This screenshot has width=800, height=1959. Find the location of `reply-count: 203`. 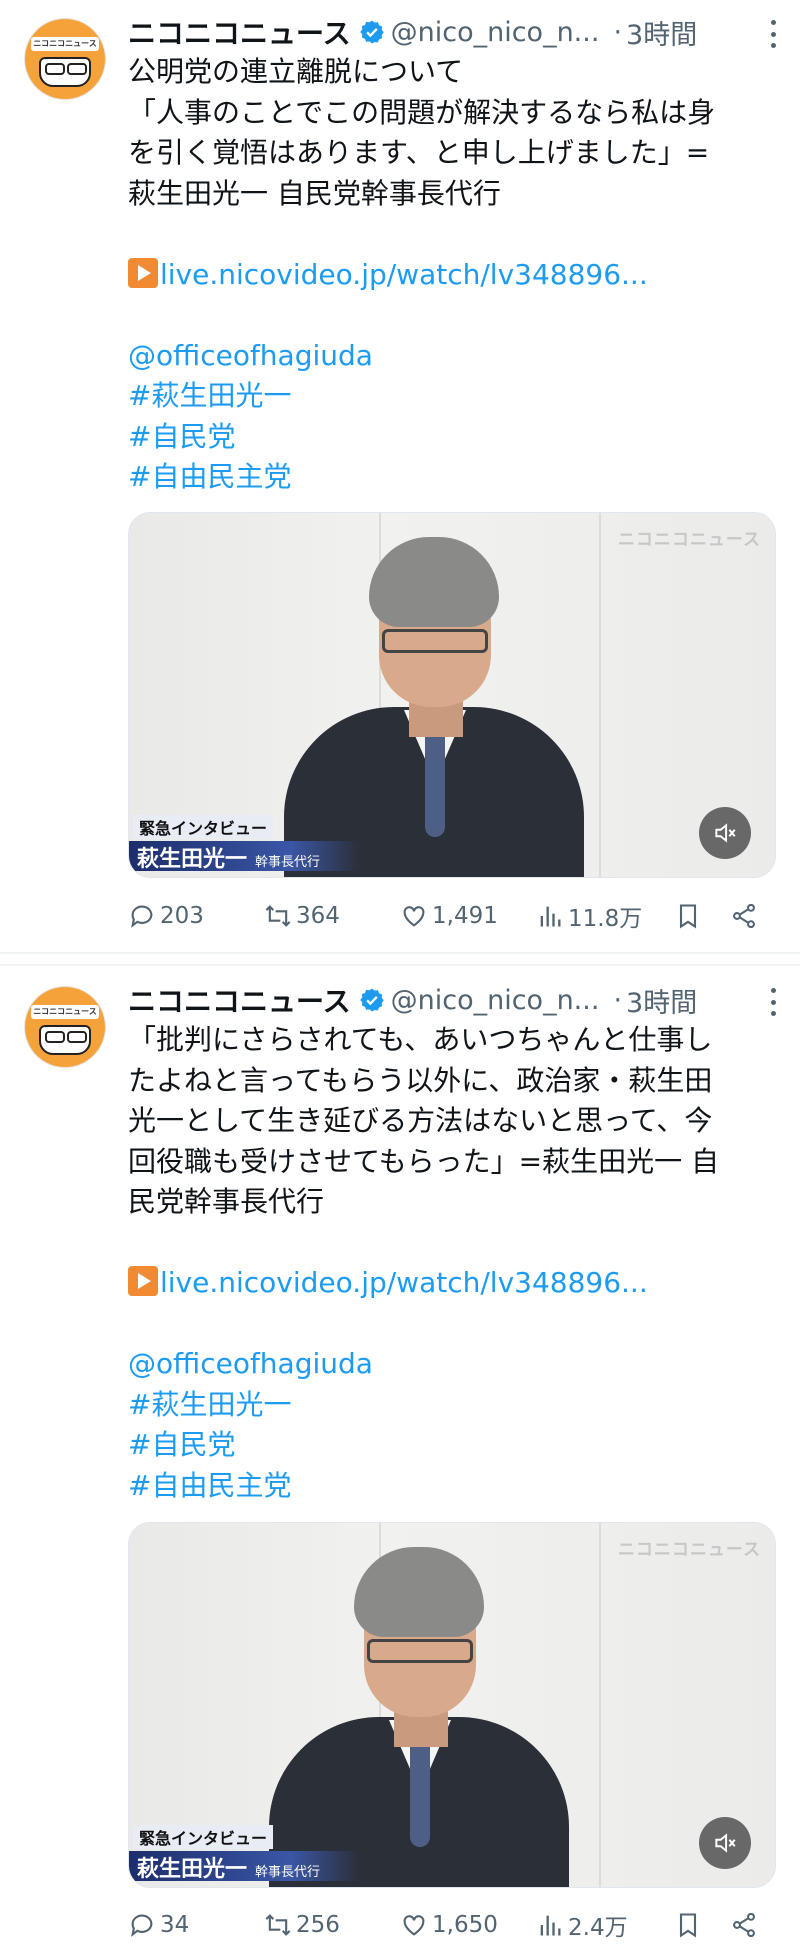

reply-count: 203 is located at coordinates (182, 916).